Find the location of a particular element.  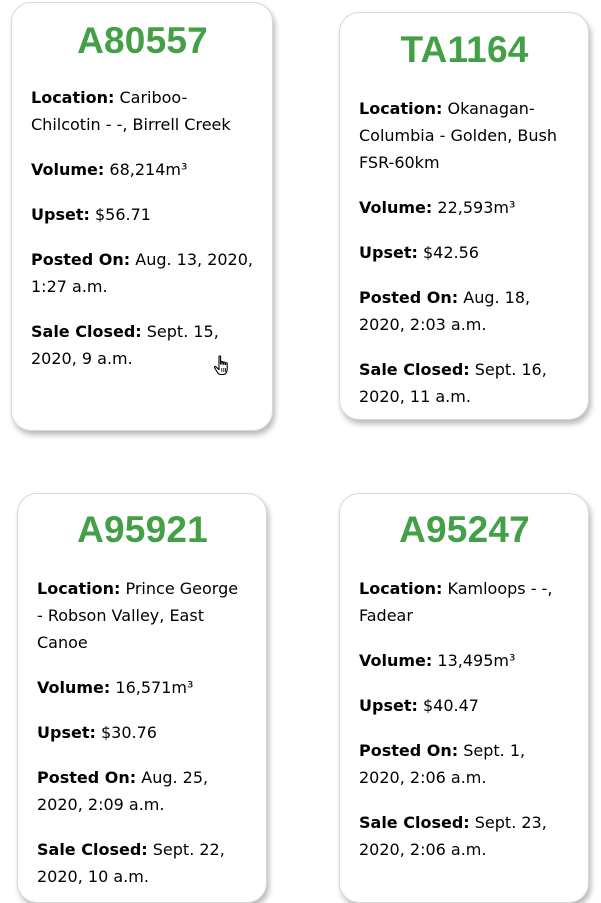

hand-pointer-icon is located at coordinates (220, 365).